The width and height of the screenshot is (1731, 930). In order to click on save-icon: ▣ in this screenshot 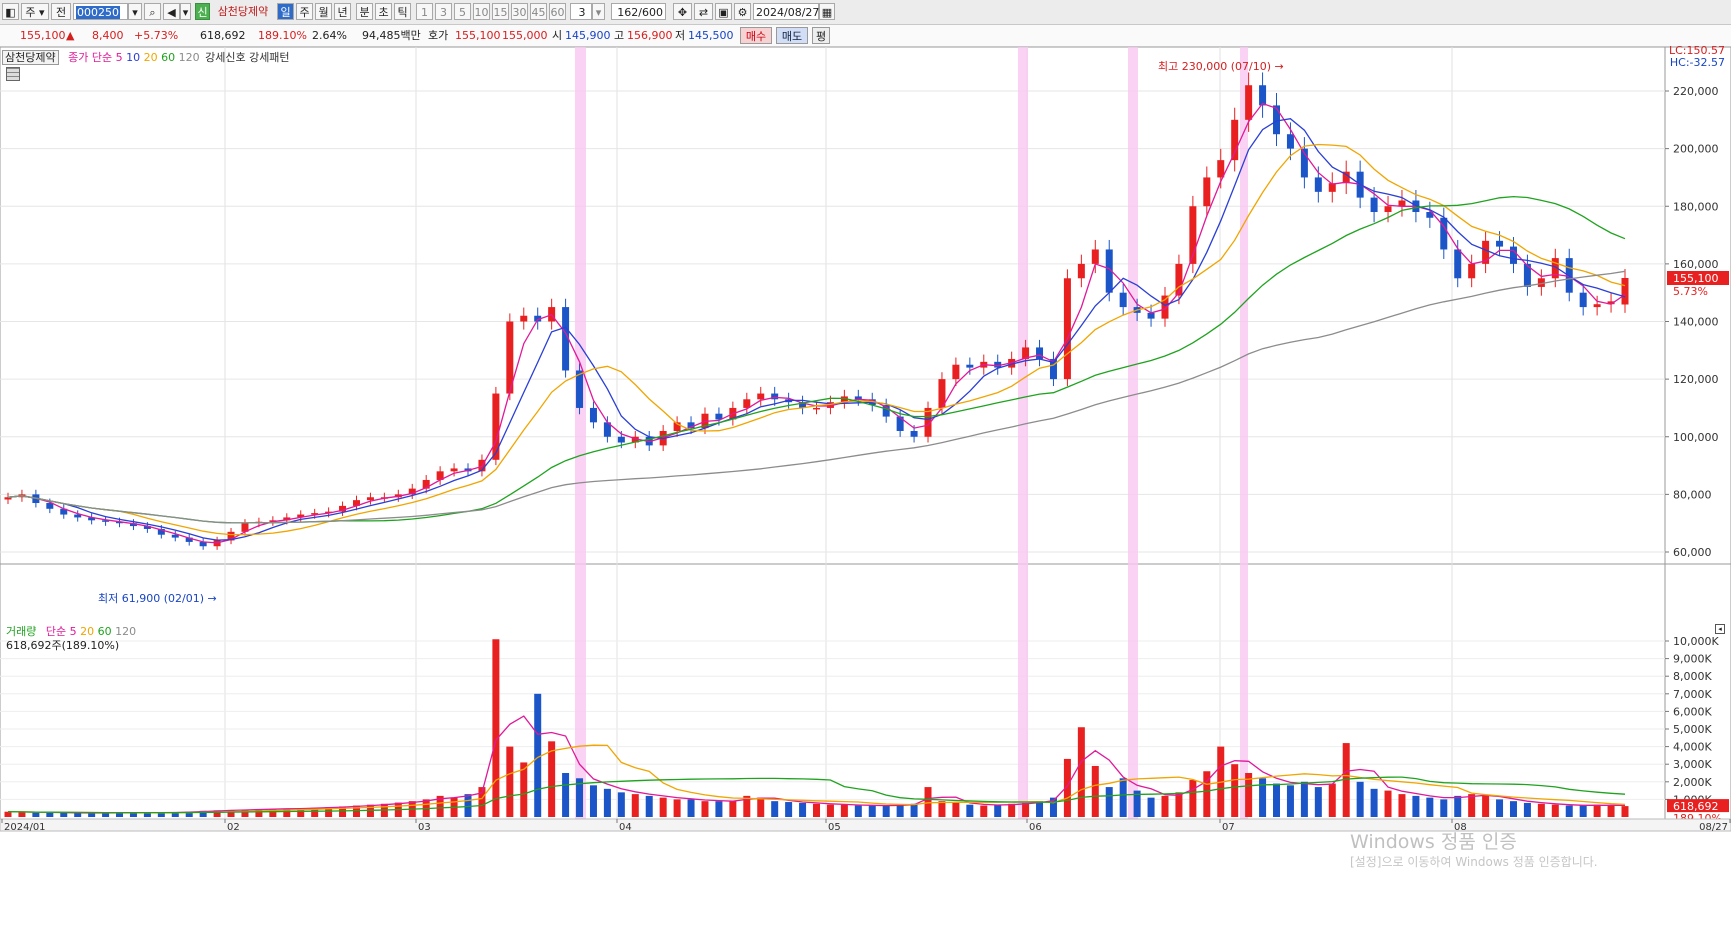, I will do `click(723, 11)`.